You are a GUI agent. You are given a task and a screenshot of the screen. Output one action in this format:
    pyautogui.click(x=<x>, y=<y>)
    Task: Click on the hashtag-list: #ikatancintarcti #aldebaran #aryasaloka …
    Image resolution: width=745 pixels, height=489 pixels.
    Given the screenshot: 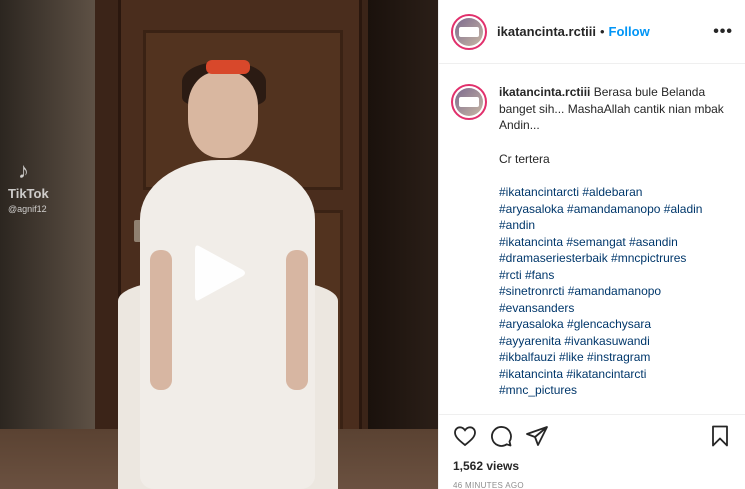 What is the action you would take?
    pyautogui.click(x=614, y=291)
    